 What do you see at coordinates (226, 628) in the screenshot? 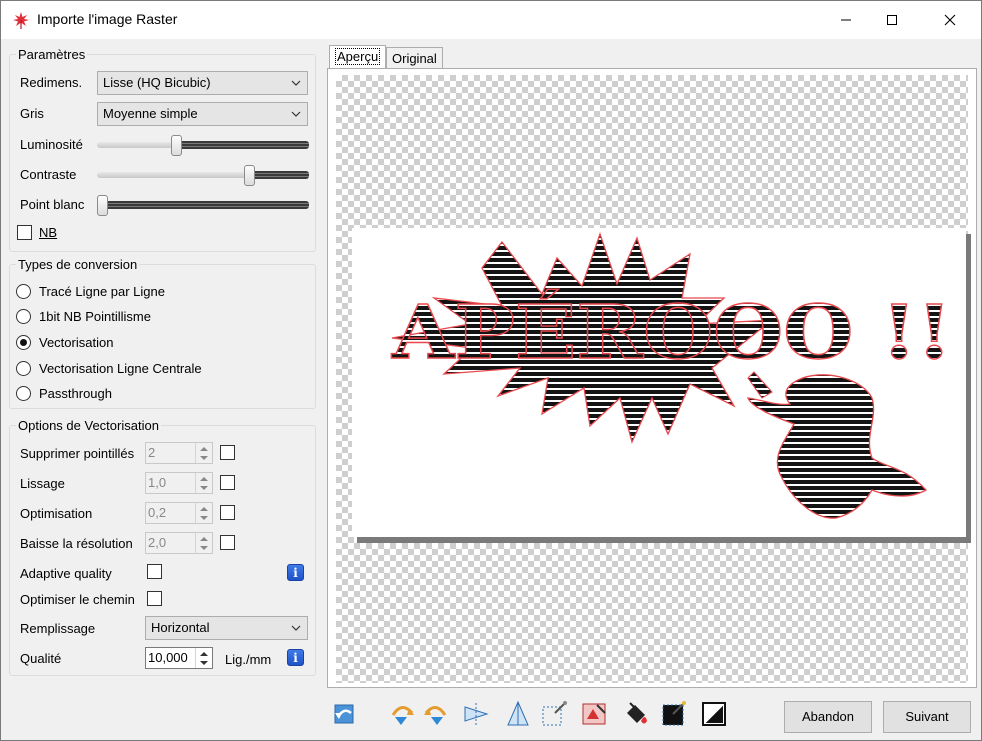
I see `fill-select: Horizontal` at bounding box center [226, 628].